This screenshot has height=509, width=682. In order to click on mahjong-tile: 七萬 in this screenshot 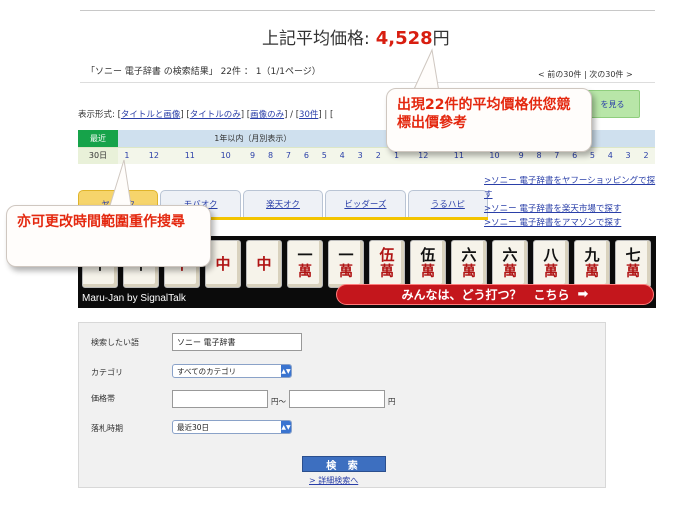, I will do `click(633, 264)`.